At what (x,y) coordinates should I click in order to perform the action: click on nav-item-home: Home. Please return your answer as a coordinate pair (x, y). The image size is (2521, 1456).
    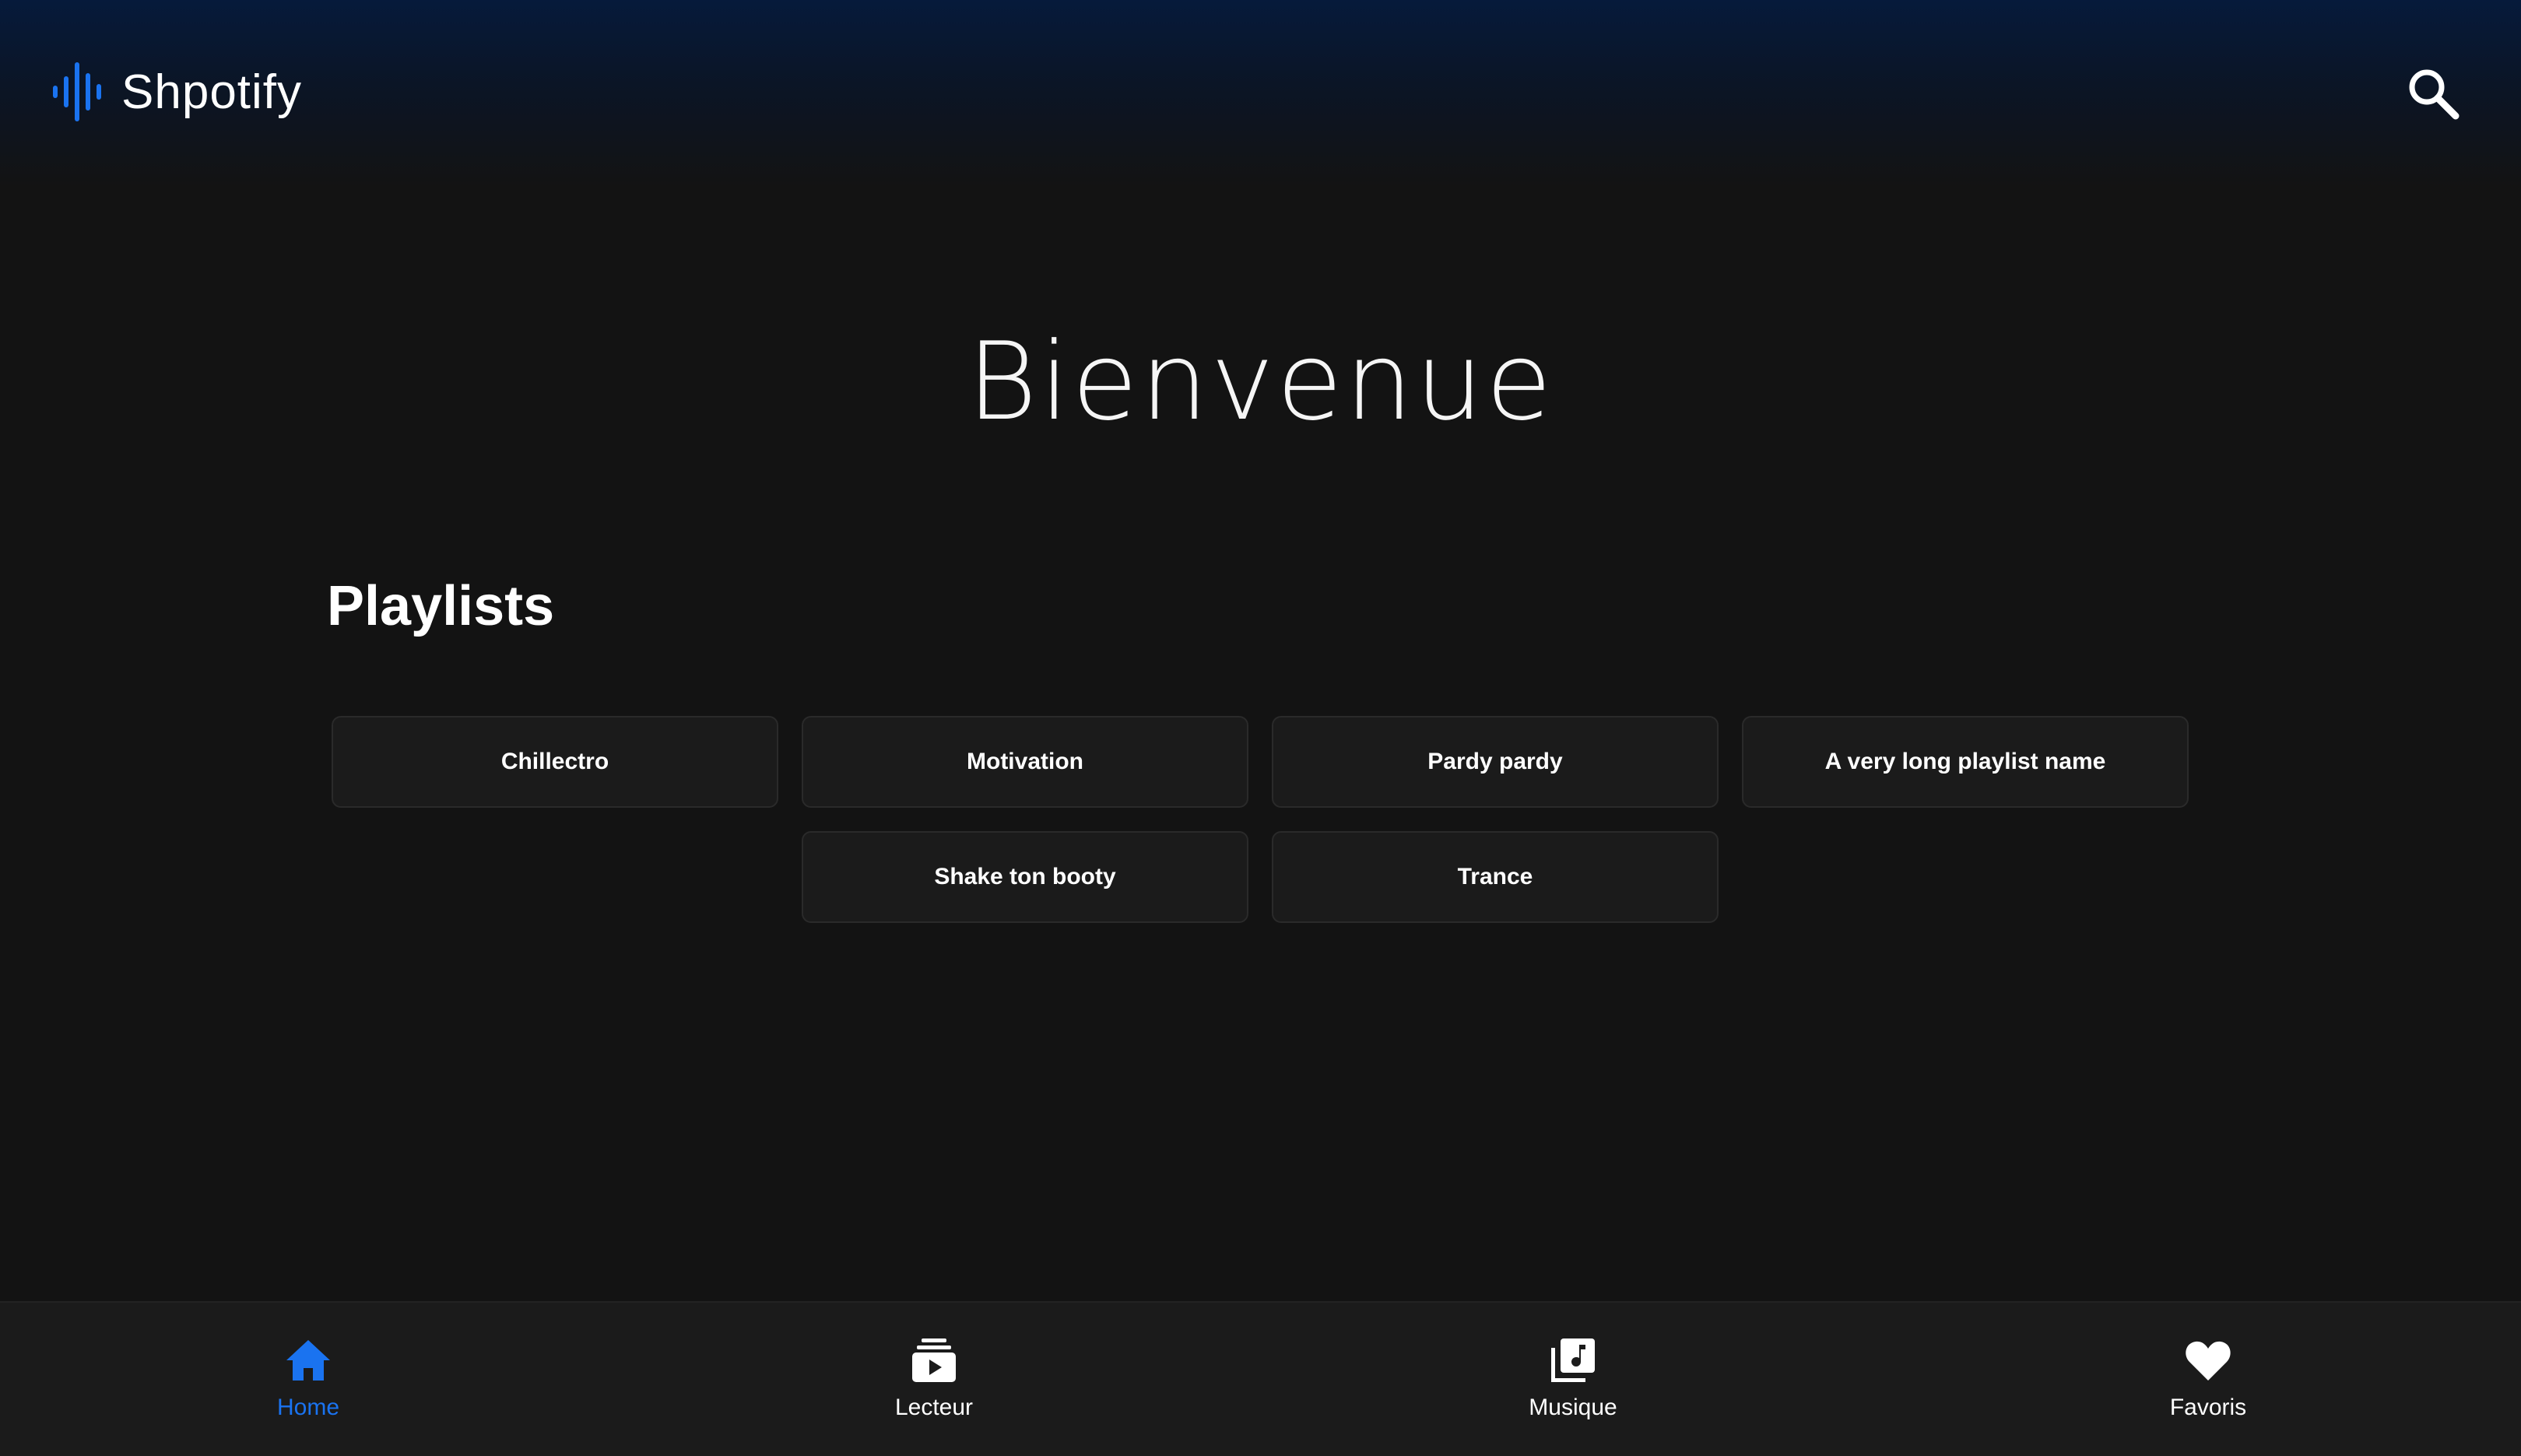
    Looking at the image, I should click on (308, 1386).